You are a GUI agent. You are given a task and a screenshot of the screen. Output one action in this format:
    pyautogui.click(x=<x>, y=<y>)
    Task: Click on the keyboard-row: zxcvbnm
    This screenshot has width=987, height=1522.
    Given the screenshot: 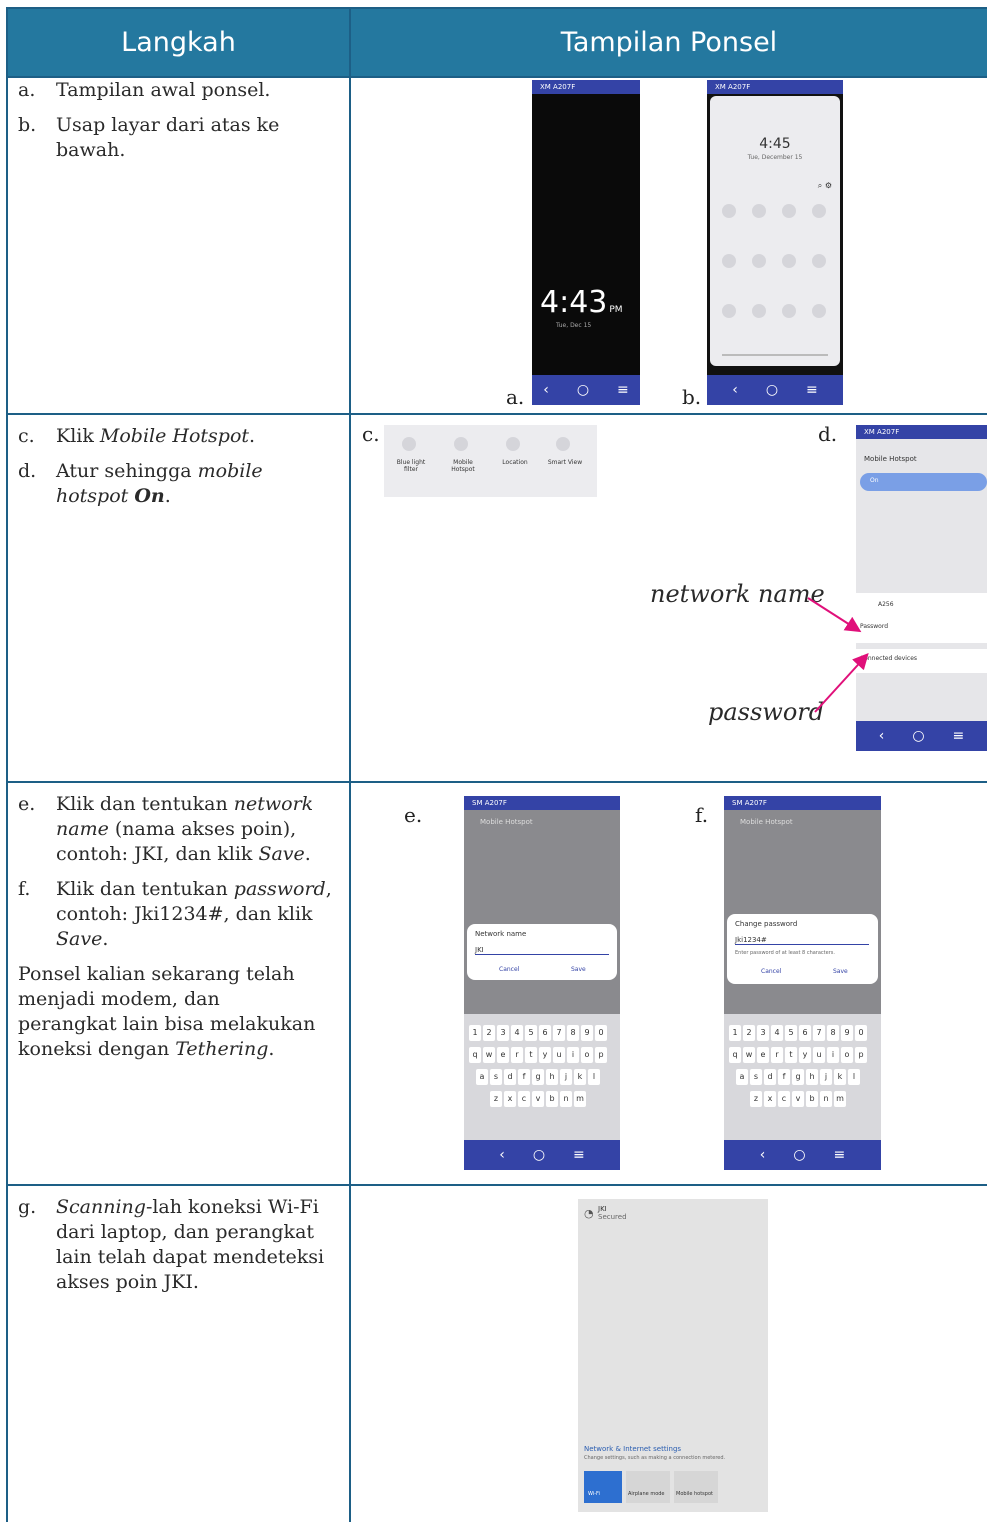 What is the action you would take?
    pyautogui.click(x=542, y=1097)
    